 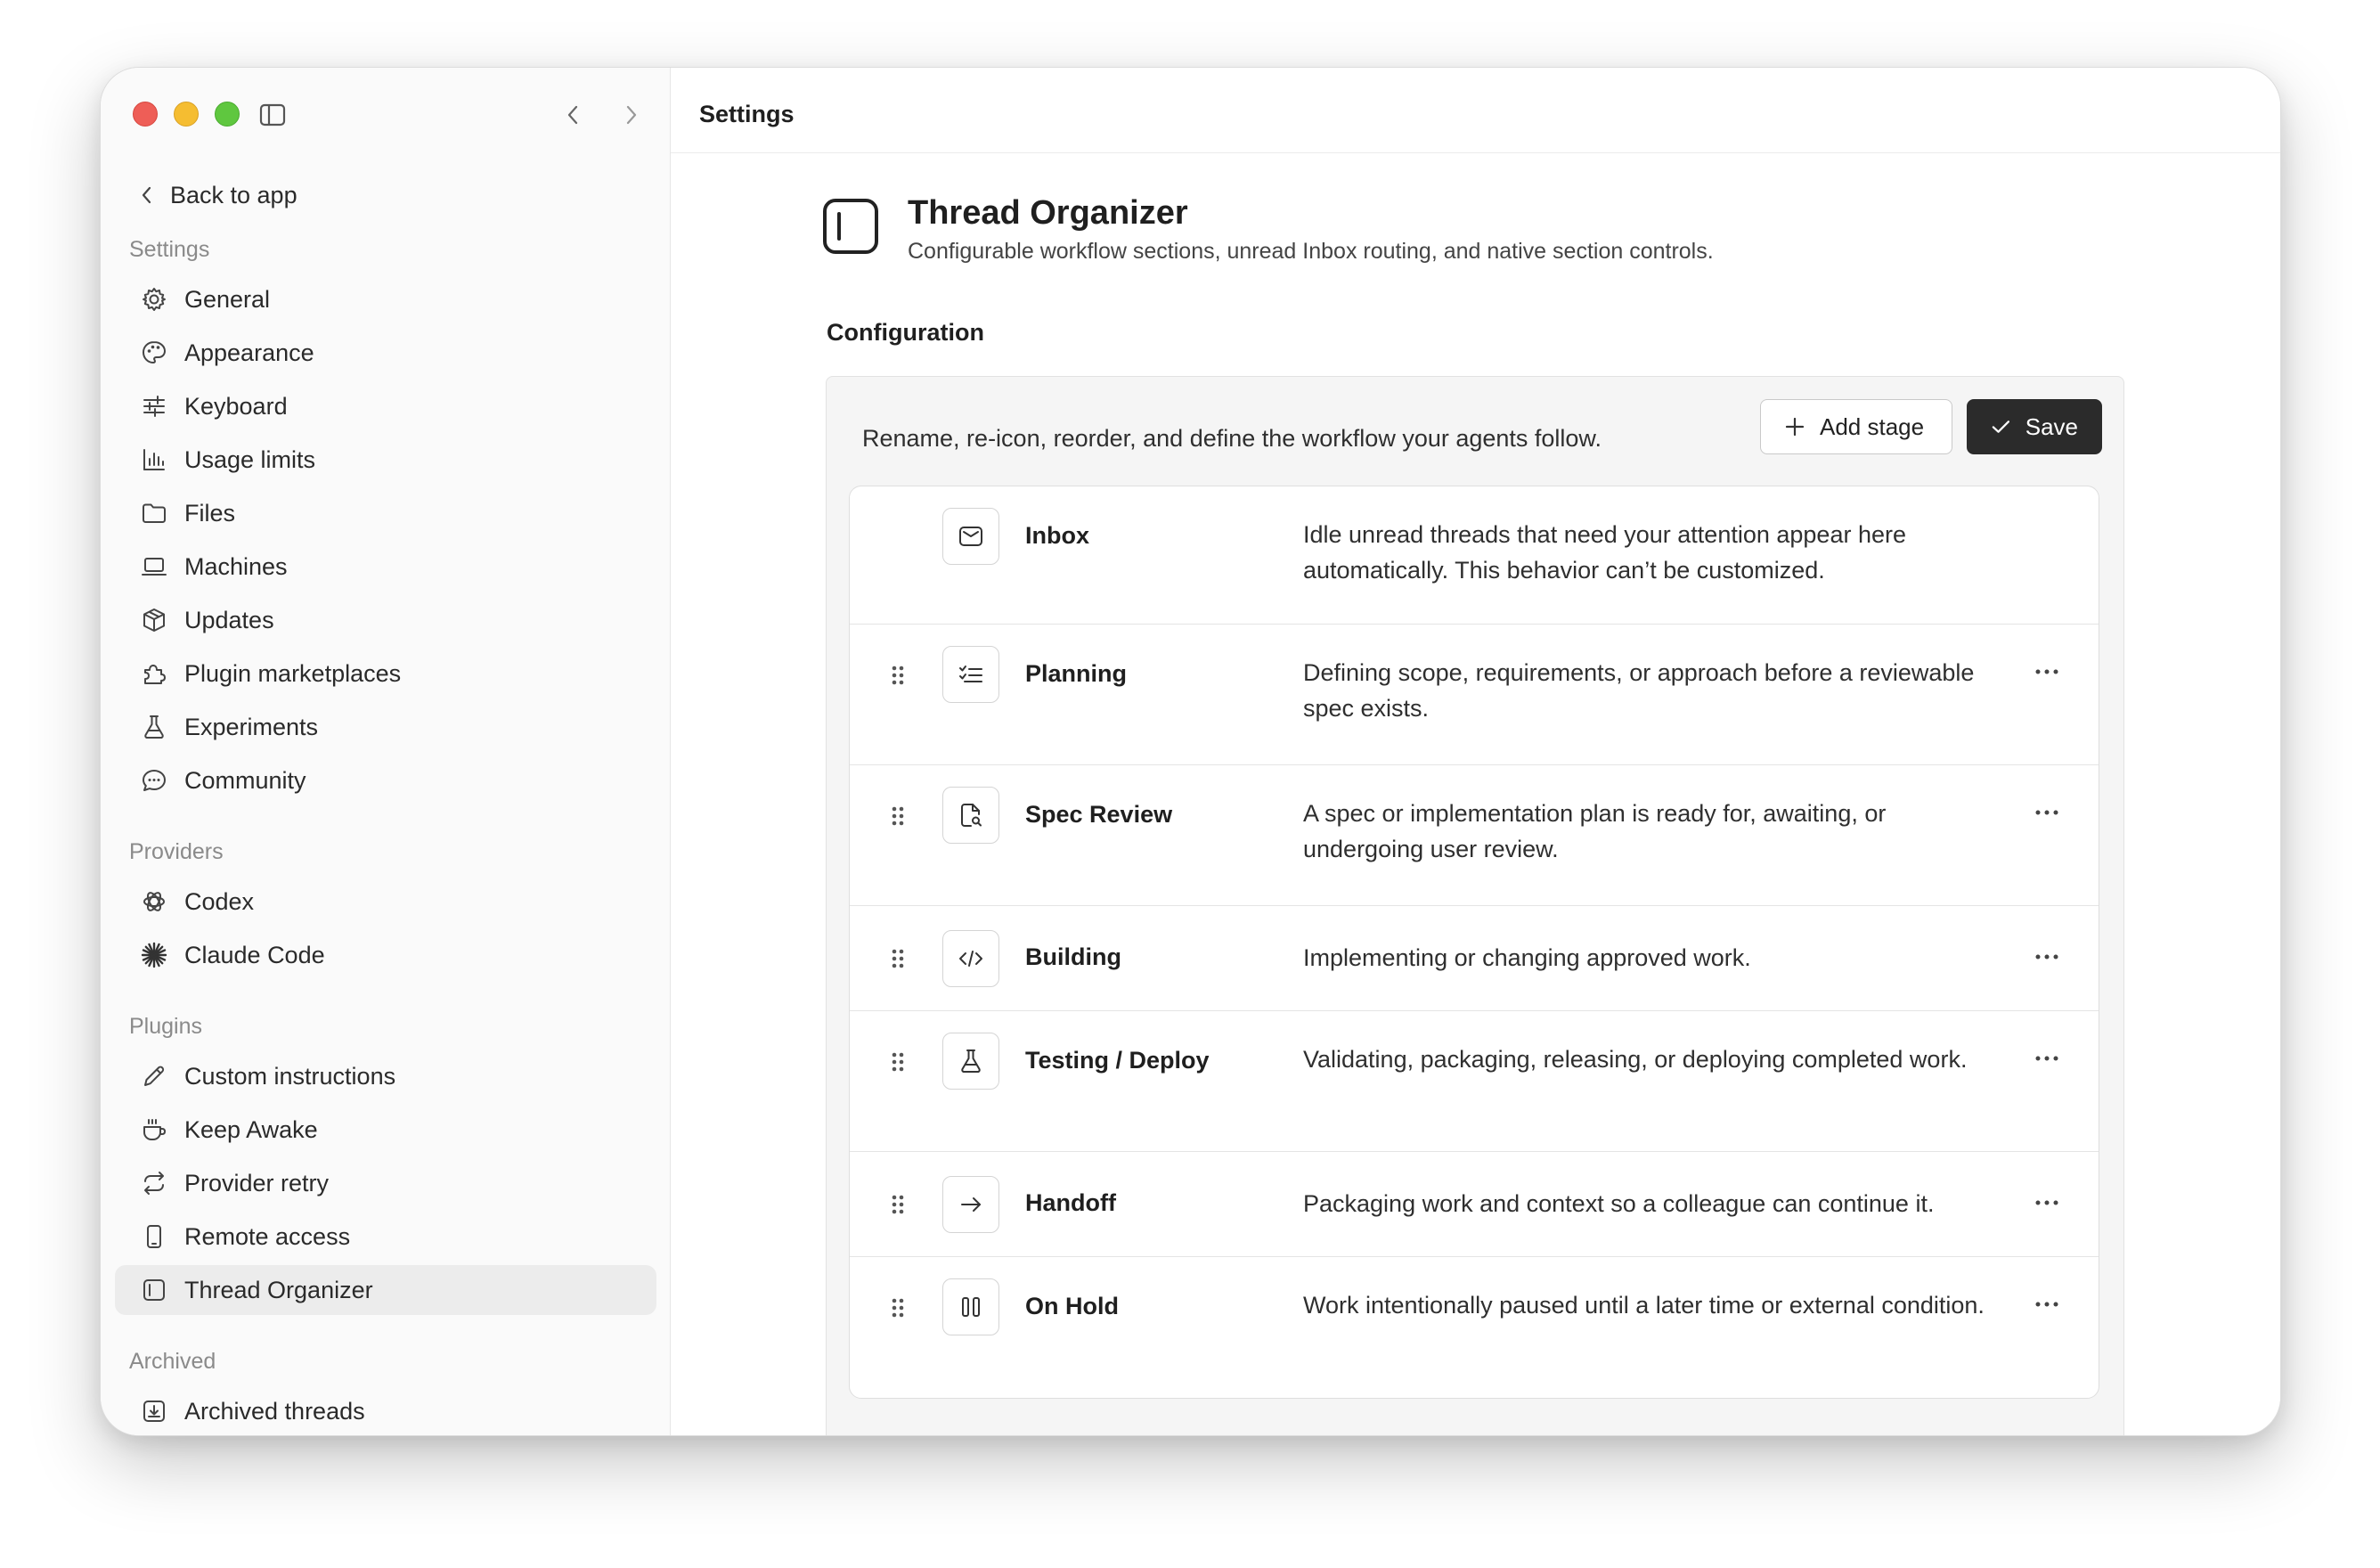 What do you see at coordinates (146, 114) in the screenshot?
I see `close-window-button` at bounding box center [146, 114].